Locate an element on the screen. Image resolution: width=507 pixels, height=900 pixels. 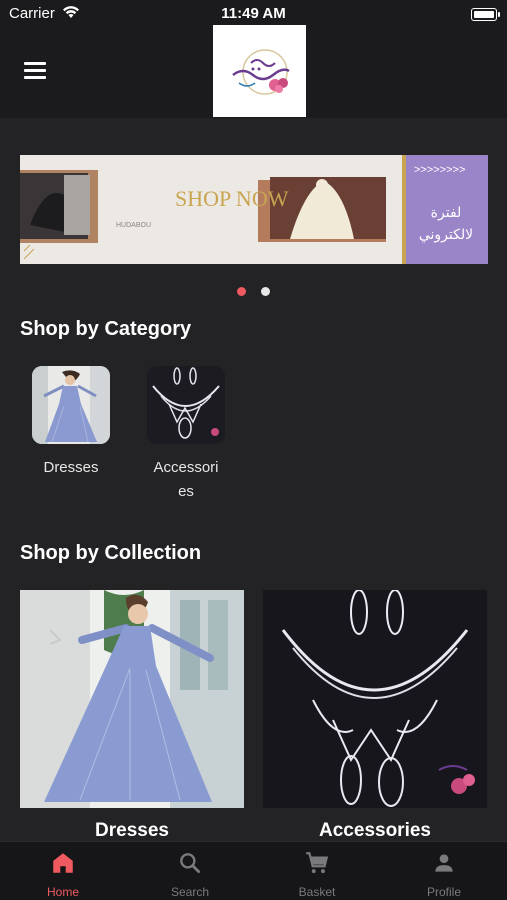
bottom-tab-bar: Home Search Basket Profile is located at coordinates (253, 870).